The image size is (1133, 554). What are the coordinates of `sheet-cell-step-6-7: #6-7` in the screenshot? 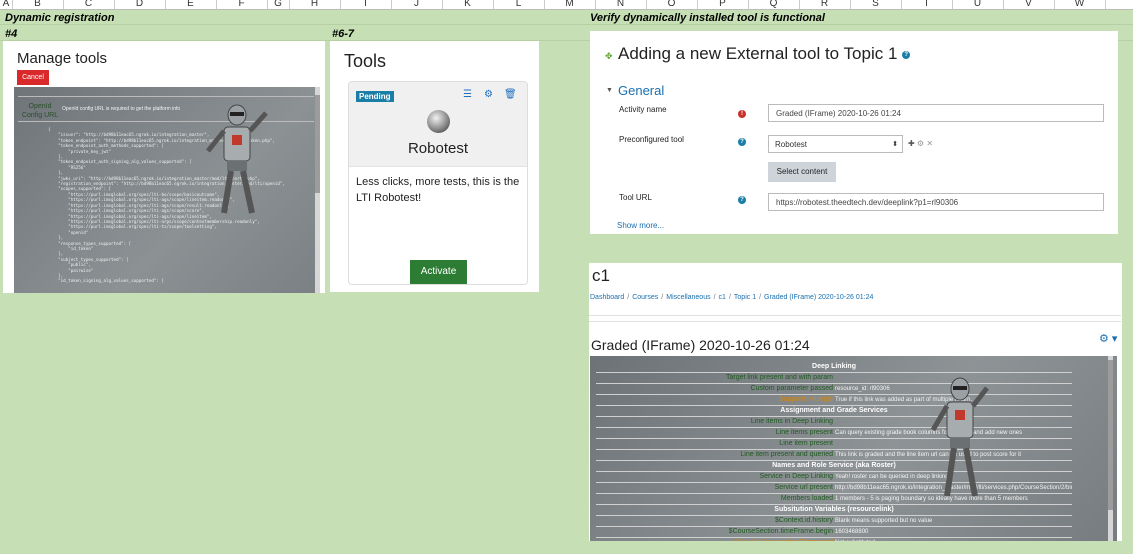 It's located at (343, 34).